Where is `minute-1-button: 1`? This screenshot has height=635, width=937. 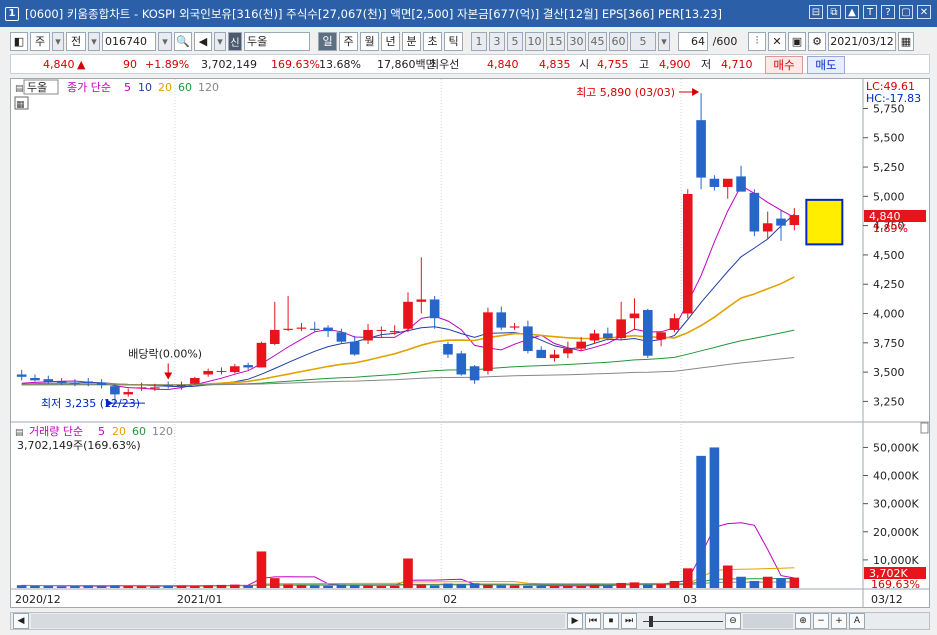
minute-1-button: 1 is located at coordinates (479, 41).